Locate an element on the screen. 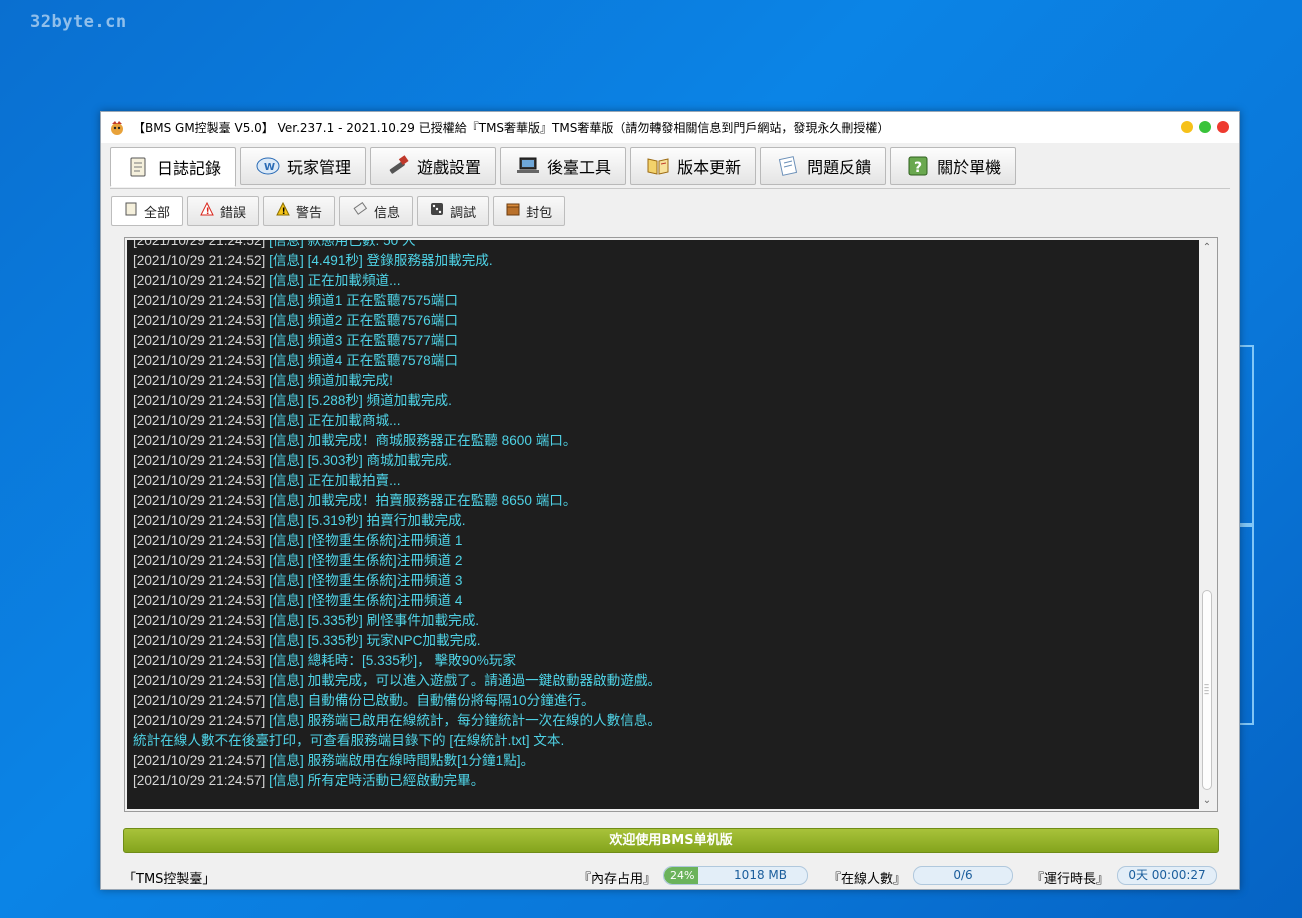 This screenshot has width=1302, height=918. svg-text: W is located at coordinates (269, 167).